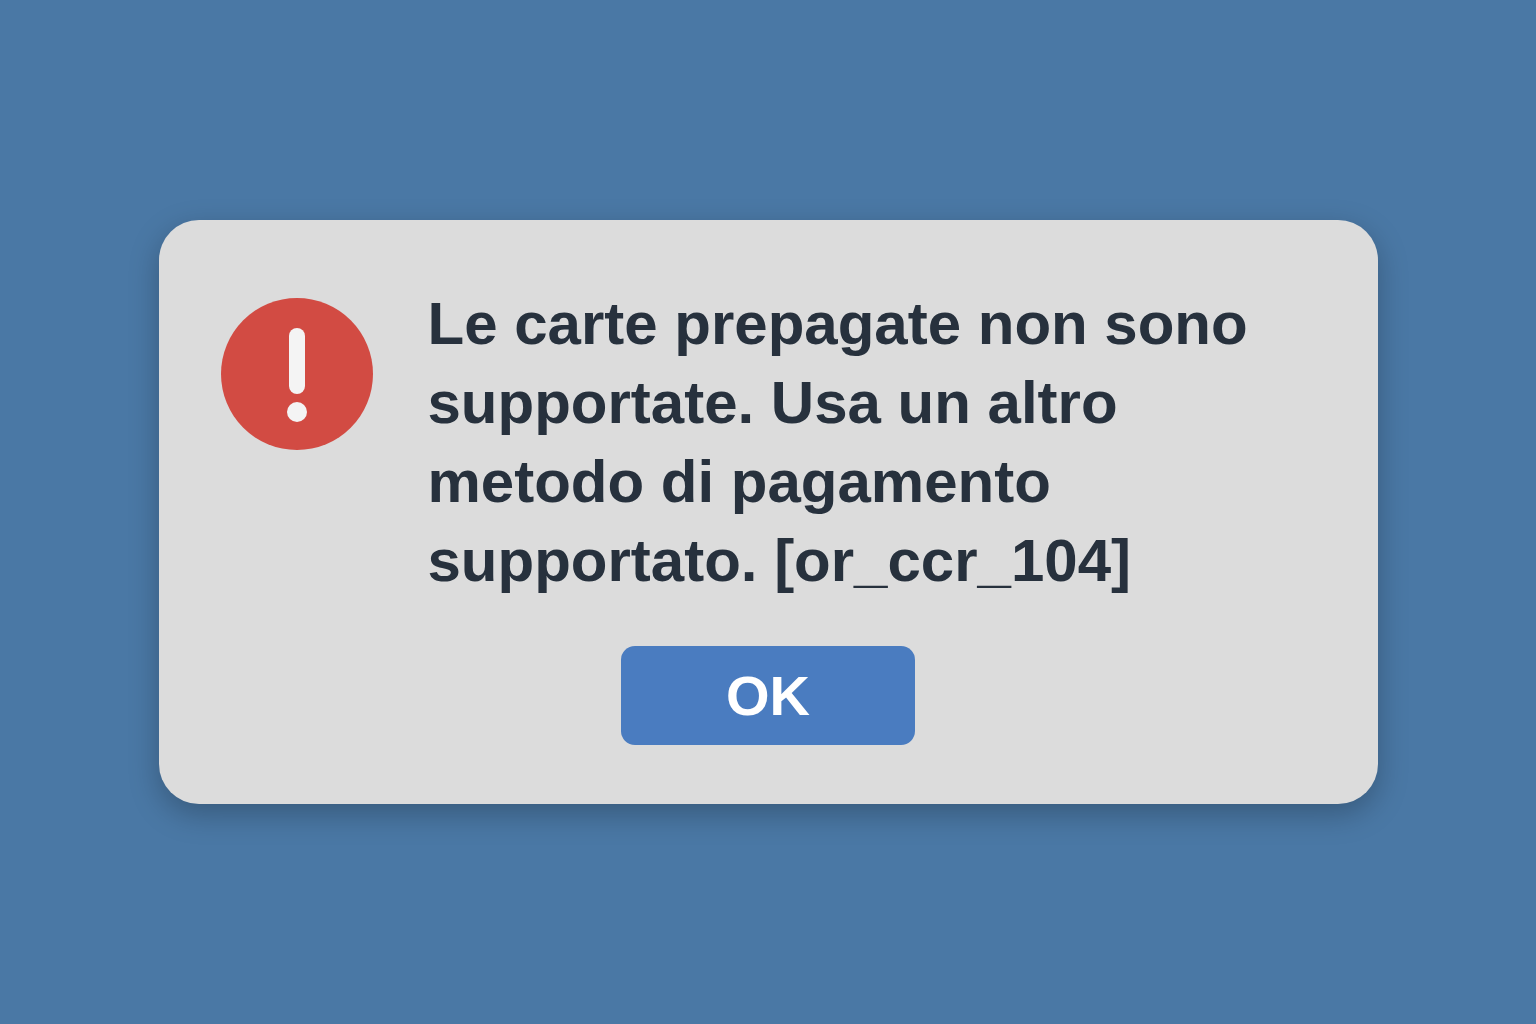 The height and width of the screenshot is (1024, 1536). Describe the element at coordinates (296, 374) in the screenshot. I see `exclamation-icon` at that location.